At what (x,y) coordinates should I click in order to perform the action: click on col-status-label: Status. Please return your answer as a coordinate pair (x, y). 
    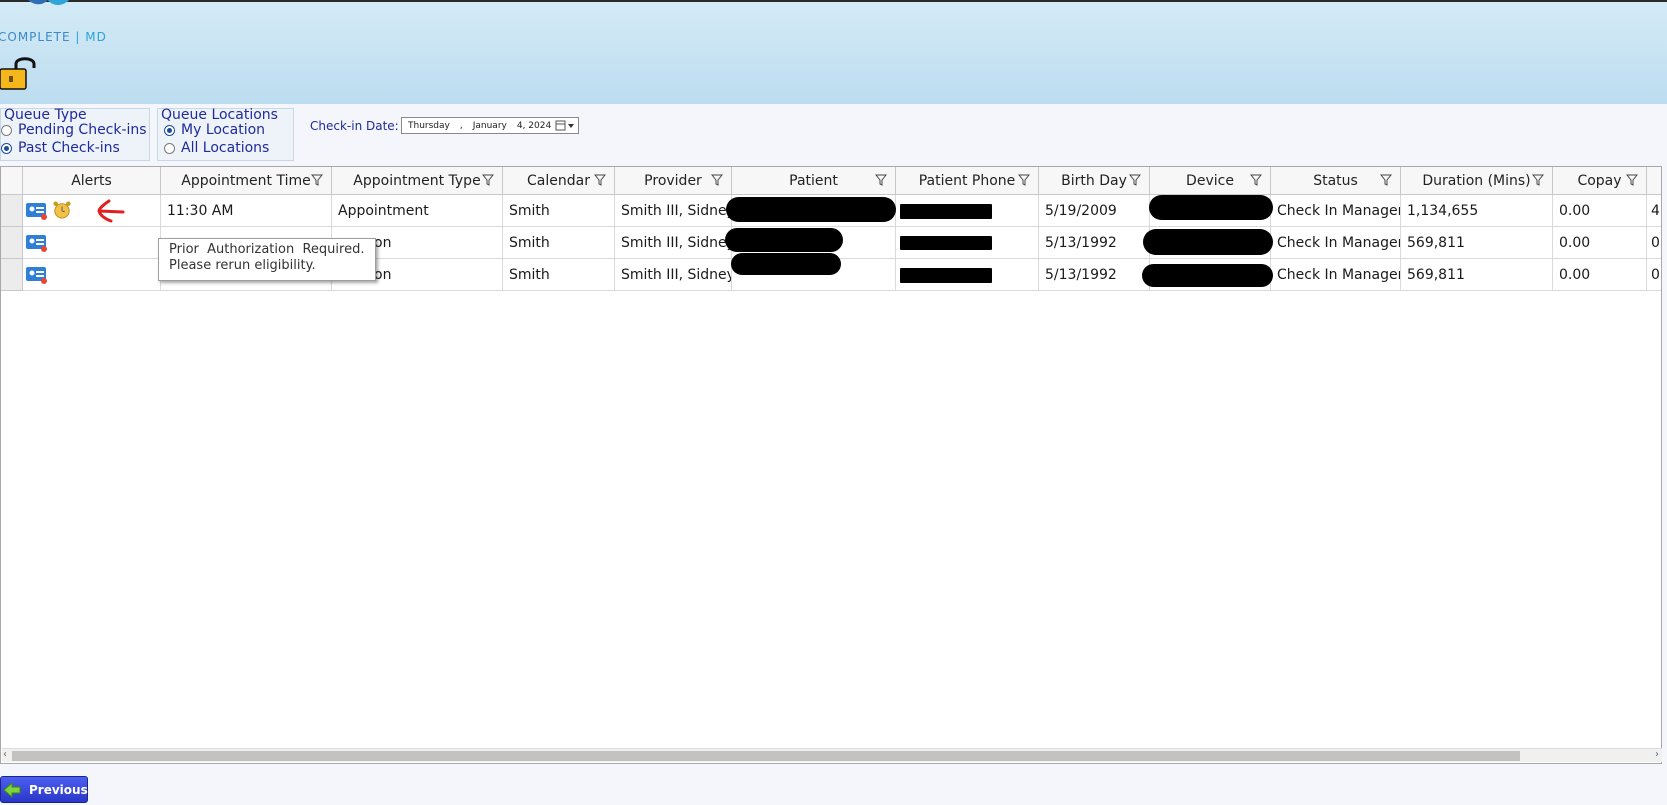
    Looking at the image, I should click on (1335, 180).